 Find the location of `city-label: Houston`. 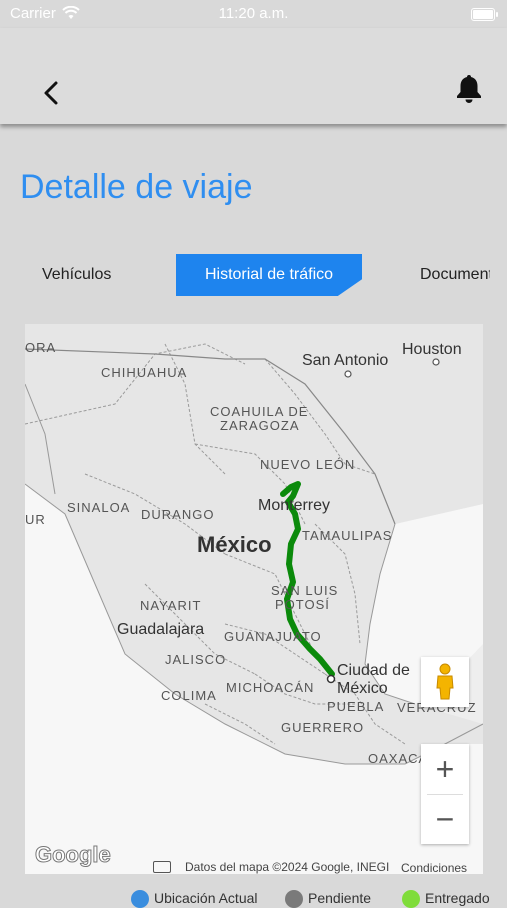

city-label: Houston is located at coordinates (432, 349).